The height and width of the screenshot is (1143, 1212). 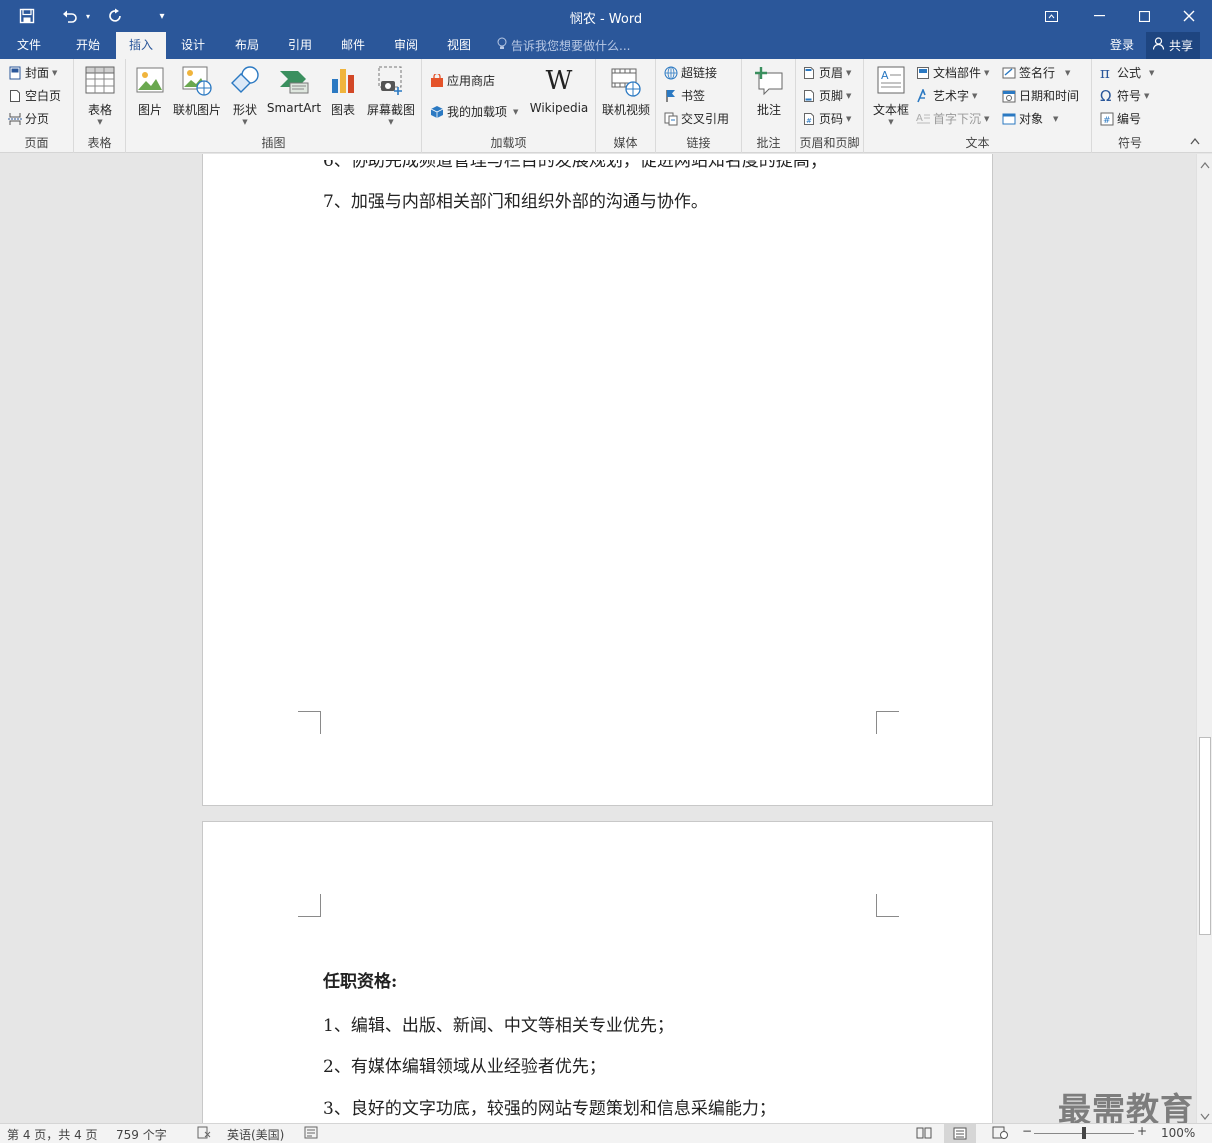 I want to click on group-symbols-label: 符号, so click(x=1129, y=143).